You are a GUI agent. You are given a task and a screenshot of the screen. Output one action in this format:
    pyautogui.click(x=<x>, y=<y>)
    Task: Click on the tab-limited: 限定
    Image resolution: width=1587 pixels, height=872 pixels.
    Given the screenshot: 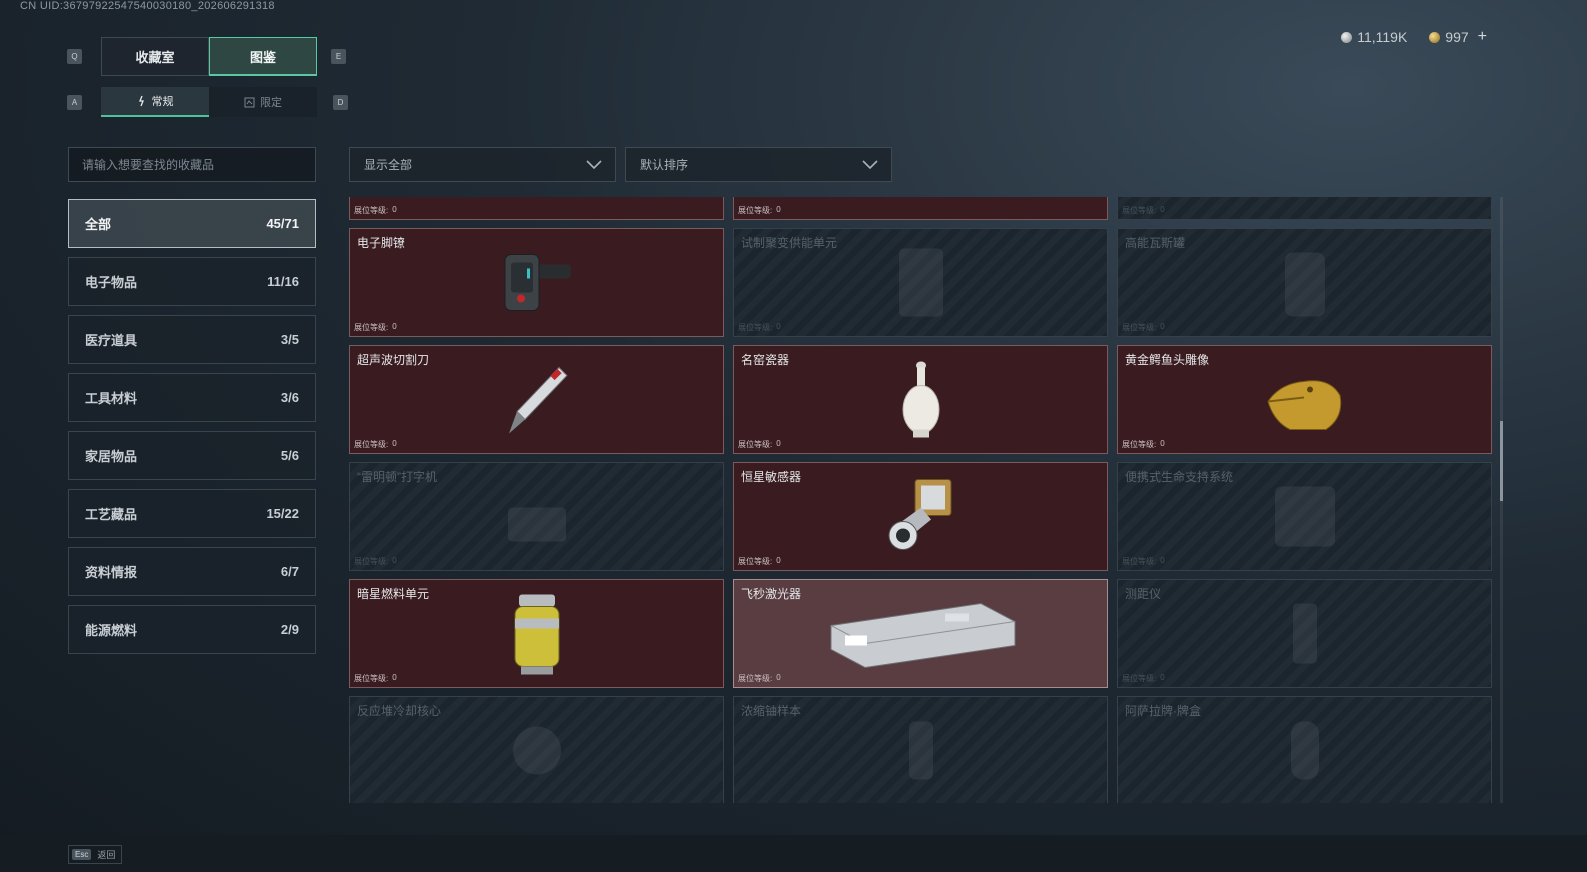 What is the action you would take?
    pyautogui.click(x=263, y=102)
    